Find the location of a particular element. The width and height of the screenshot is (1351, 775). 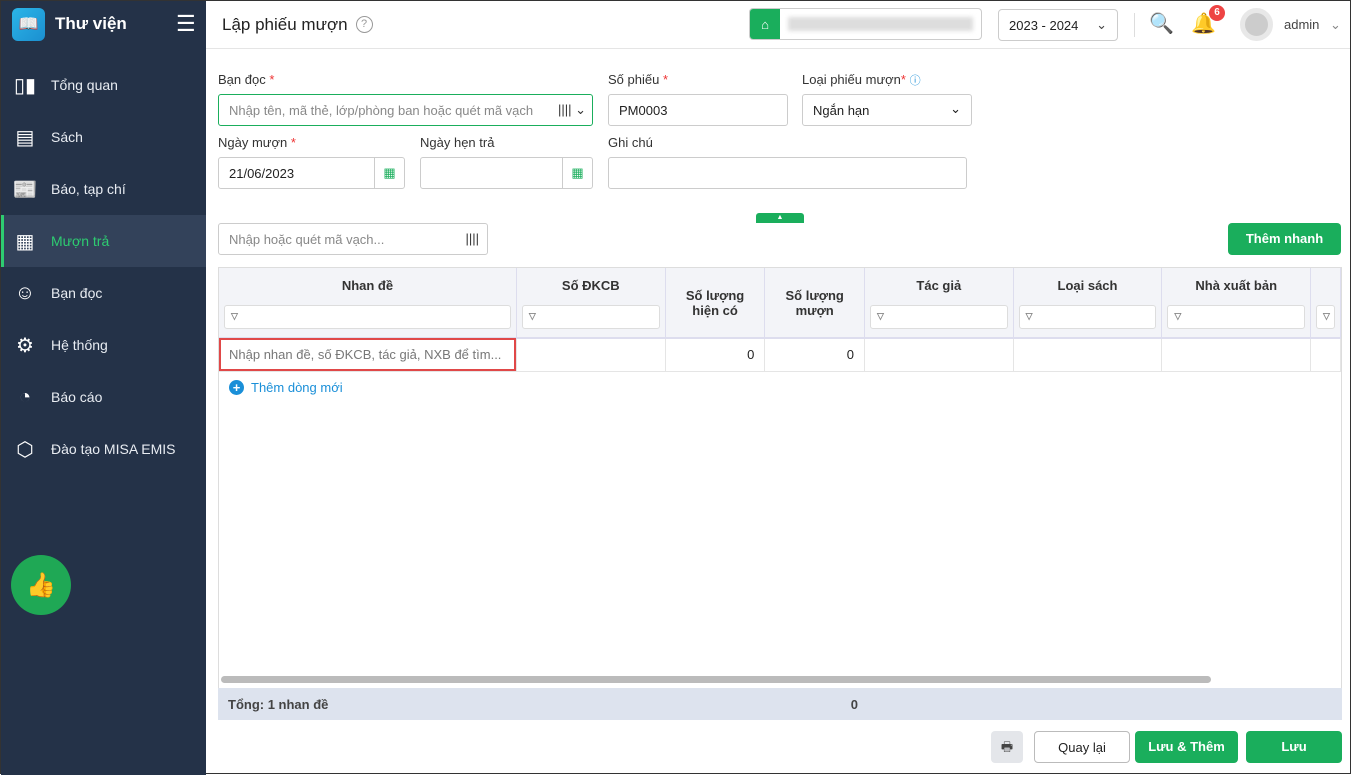

school-name-blurred is located at coordinates (880, 24).